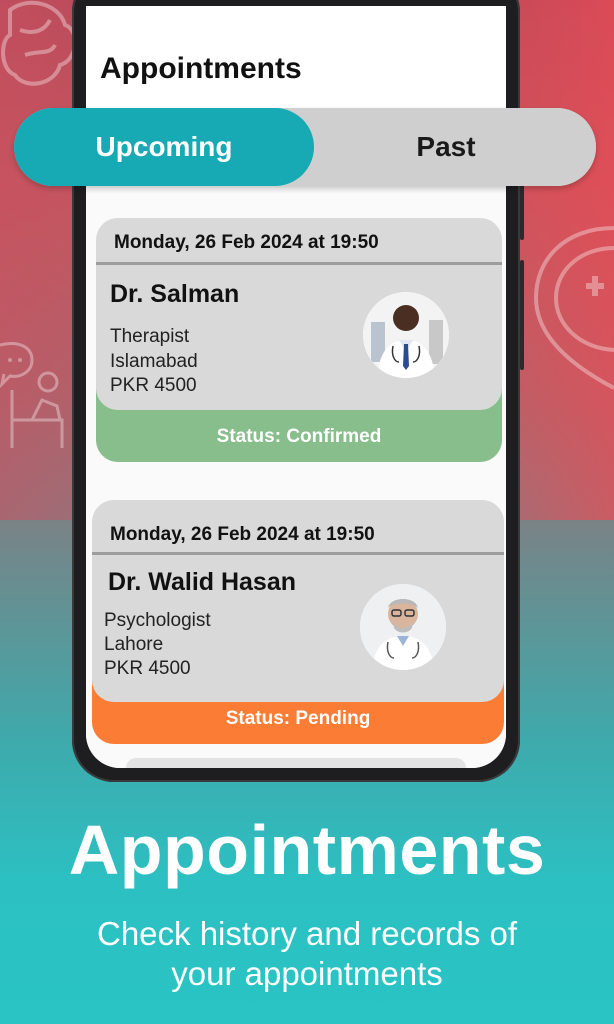 Image resolution: width=614 pixels, height=1024 pixels. Describe the element at coordinates (446, 147) in the screenshot. I see `tab-past: Past` at that location.